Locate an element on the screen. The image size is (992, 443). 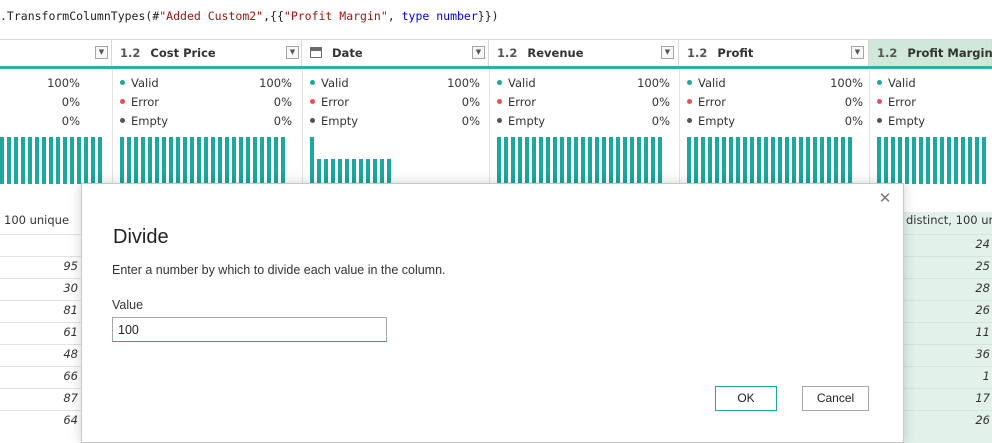
column-name: Revenue is located at coordinates (555, 53).